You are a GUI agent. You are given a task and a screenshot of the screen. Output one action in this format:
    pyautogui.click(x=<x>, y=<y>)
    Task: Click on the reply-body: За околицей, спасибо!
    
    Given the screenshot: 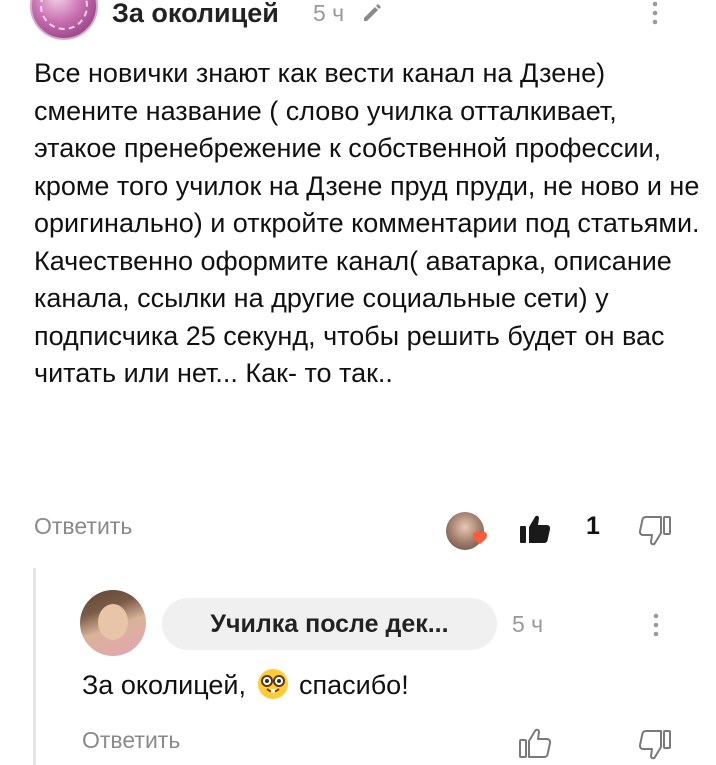 What is the action you would take?
    pyautogui.click(x=245, y=684)
    